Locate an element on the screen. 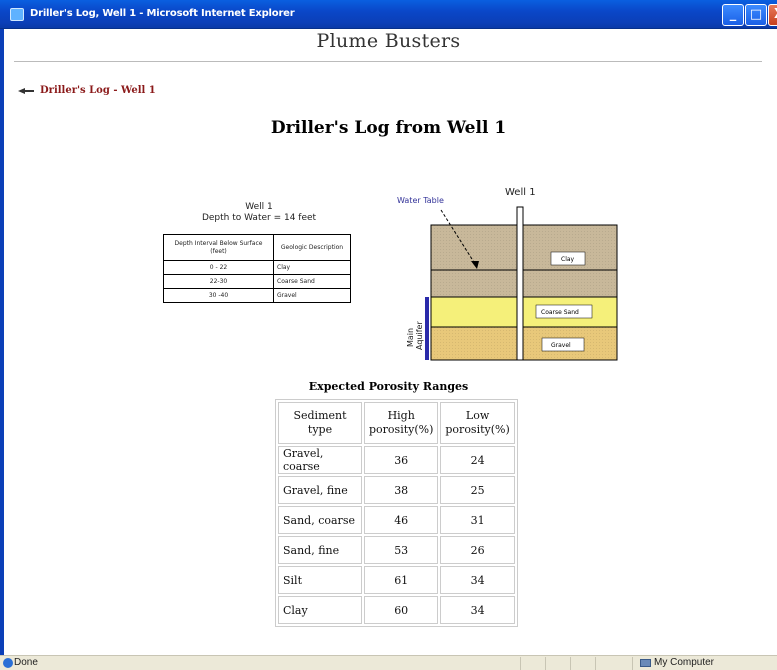 This screenshot has height=670, width=777. table-row: Gravel, fine 38 25 is located at coordinates (396, 490).